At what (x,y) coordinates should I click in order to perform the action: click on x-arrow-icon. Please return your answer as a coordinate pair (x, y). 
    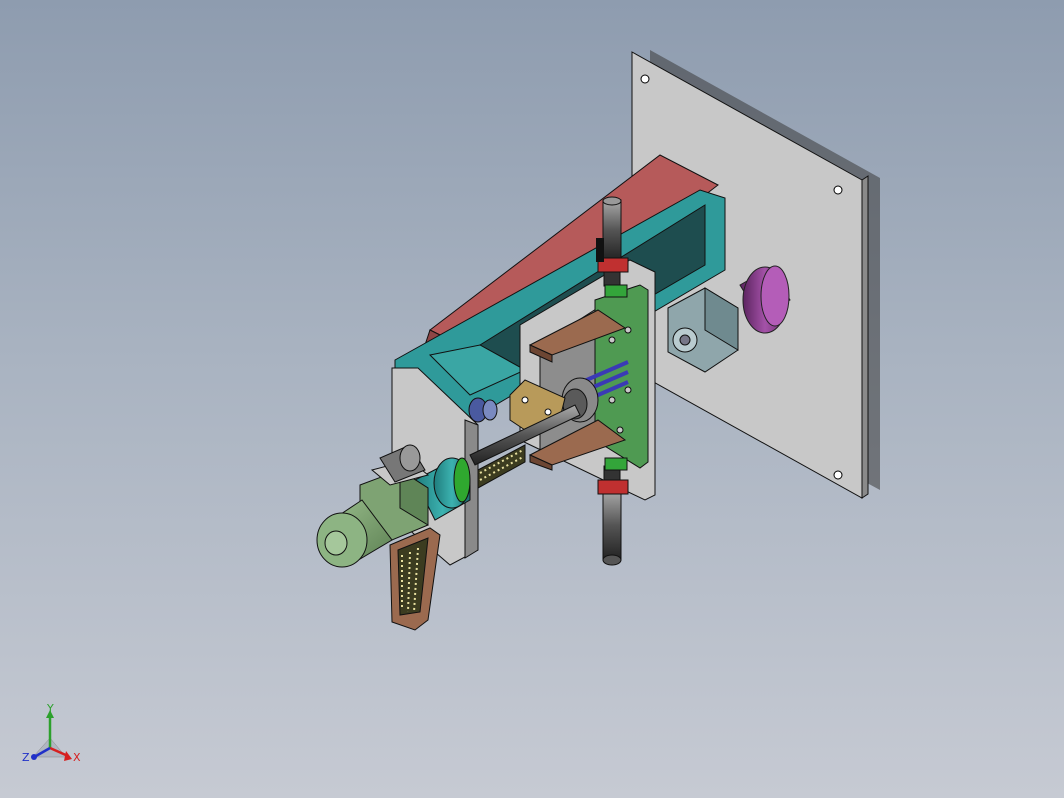
    Looking at the image, I should click on (68, 756).